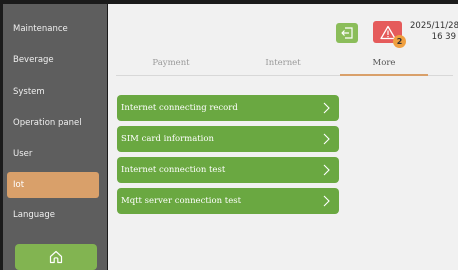 Image resolution: width=458 pixels, height=270 pixels. Describe the element at coordinates (443, 37) in the screenshot. I see `time-label: 16 39` at that location.